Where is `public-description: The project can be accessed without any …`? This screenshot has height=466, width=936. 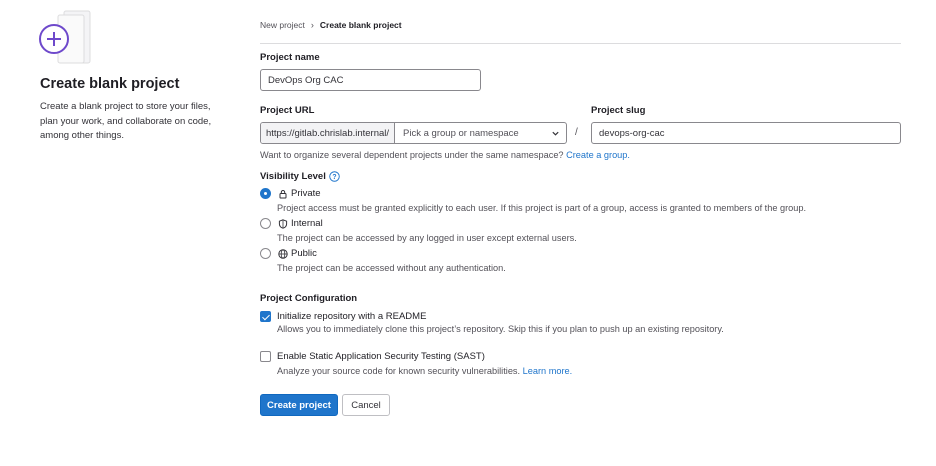 public-description: The project can be accessed without any … is located at coordinates (391, 268).